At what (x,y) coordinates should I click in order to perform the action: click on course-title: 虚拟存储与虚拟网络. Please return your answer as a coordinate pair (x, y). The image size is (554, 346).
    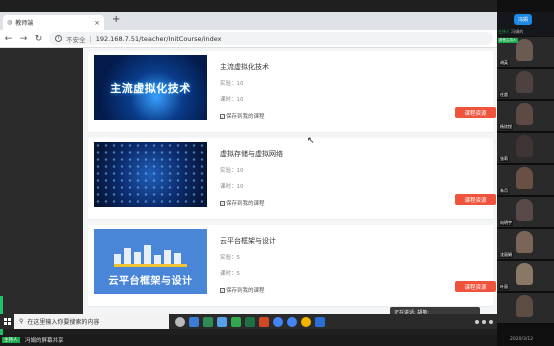
    Looking at the image, I should click on (251, 154).